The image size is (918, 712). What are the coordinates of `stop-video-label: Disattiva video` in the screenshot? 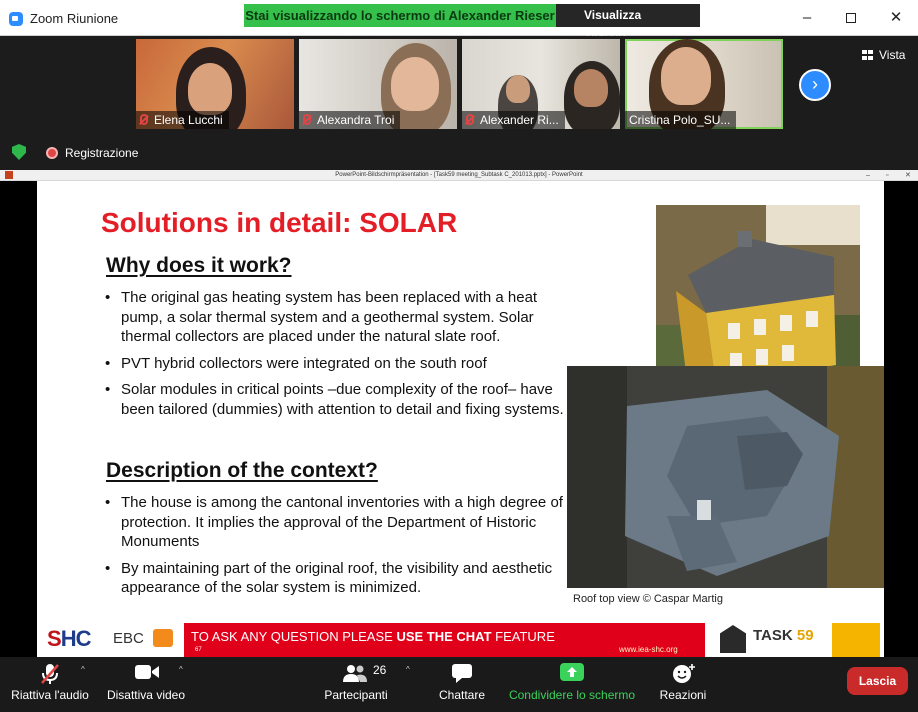 It's located at (146, 695).